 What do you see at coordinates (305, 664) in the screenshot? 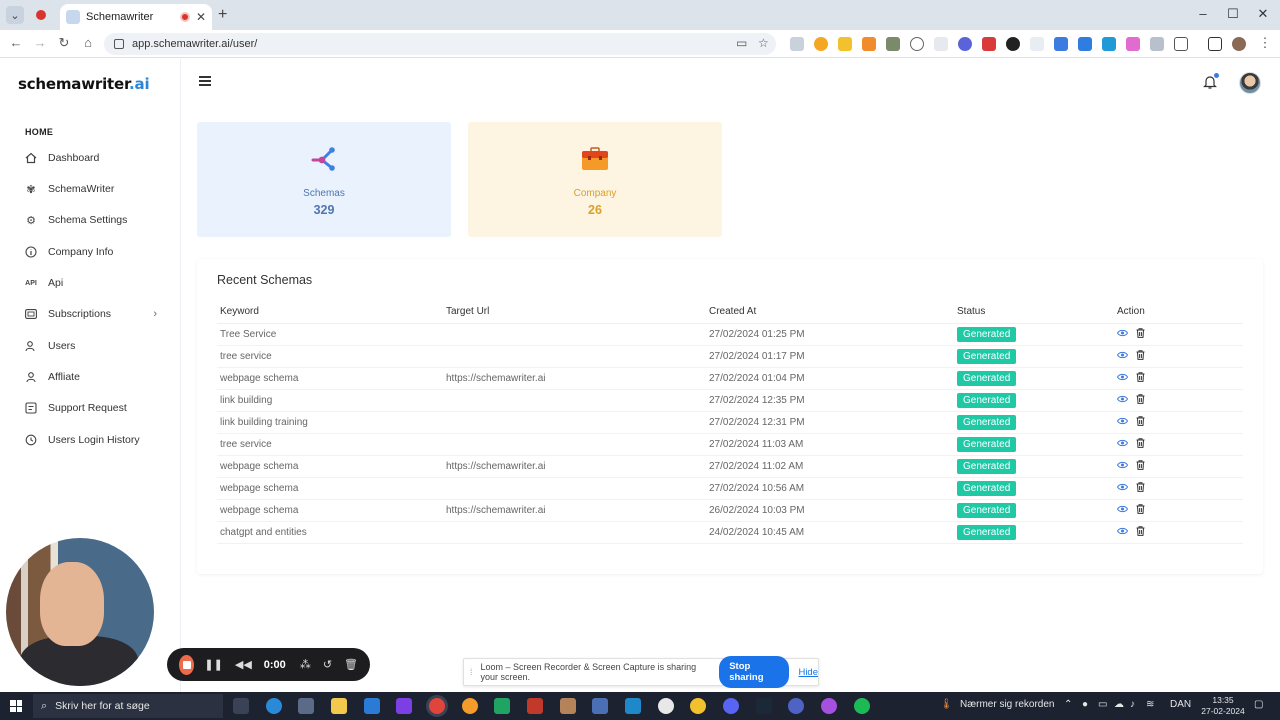
I see `grid-icon: ⁂` at bounding box center [305, 664].